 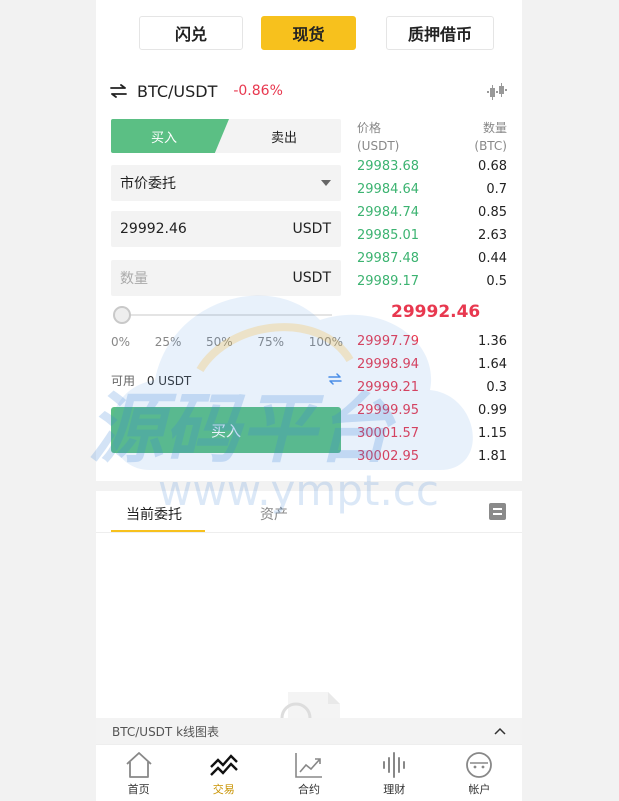 What do you see at coordinates (191, 33) in the screenshot?
I see `tab-flash-swap: 闪兑` at bounding box center [191, 33].